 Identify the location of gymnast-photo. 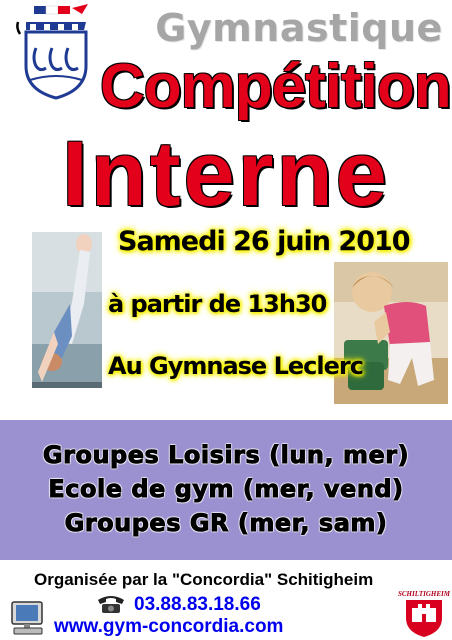
(67, 310).